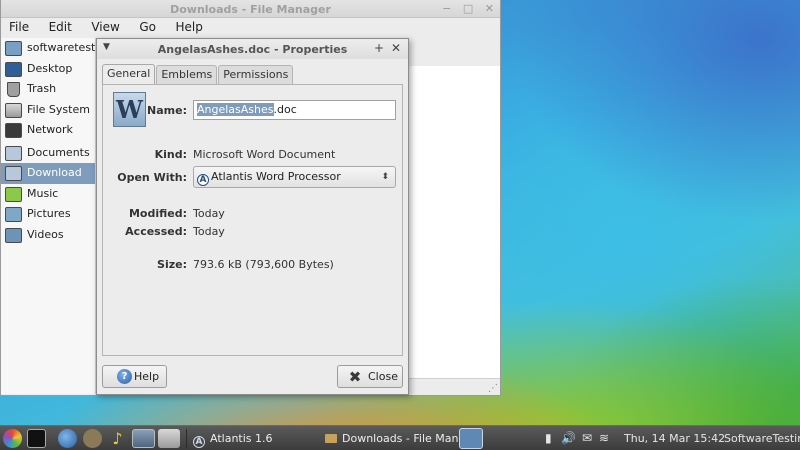 The image size is (800, 450). Describe the element at coordinates (209, 213) in the screenshot. I see `modified-value: Today` at that location.